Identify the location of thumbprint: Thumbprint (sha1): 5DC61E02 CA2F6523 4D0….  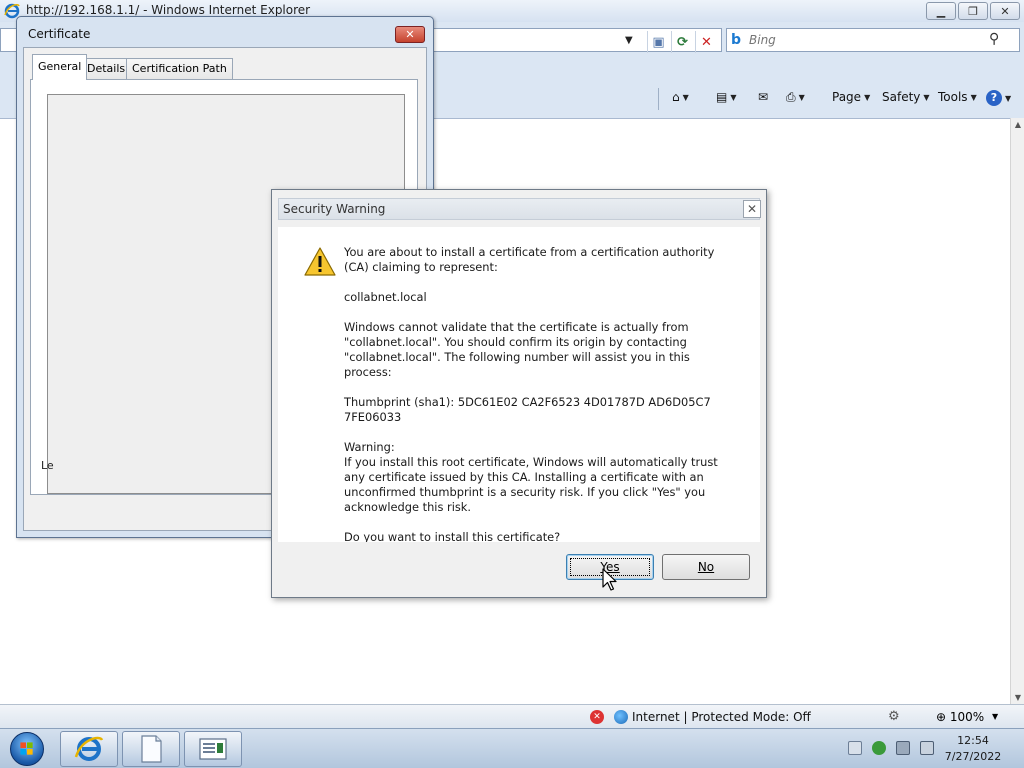
(527, 409).